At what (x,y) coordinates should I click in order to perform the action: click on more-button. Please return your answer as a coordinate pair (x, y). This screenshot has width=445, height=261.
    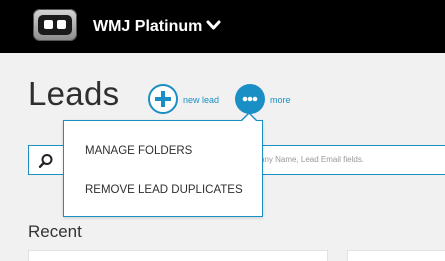
    Looking at the image, I should click on (250, 99).